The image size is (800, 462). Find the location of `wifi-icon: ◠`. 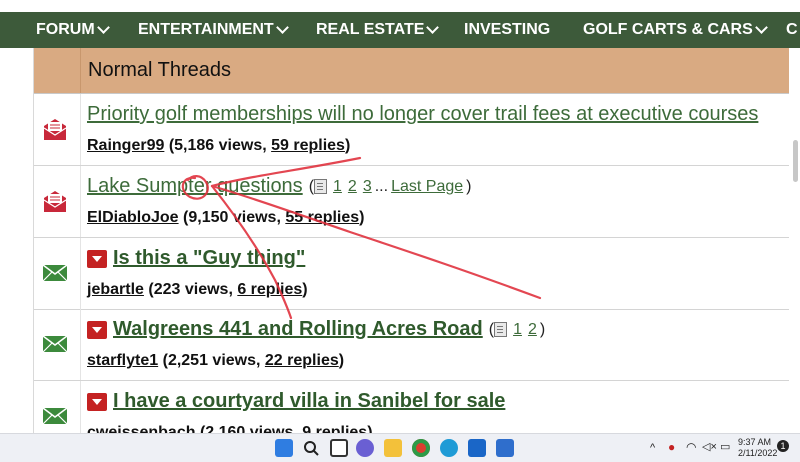

wifi-icon: ◠ is located at coordinates (691, 447).